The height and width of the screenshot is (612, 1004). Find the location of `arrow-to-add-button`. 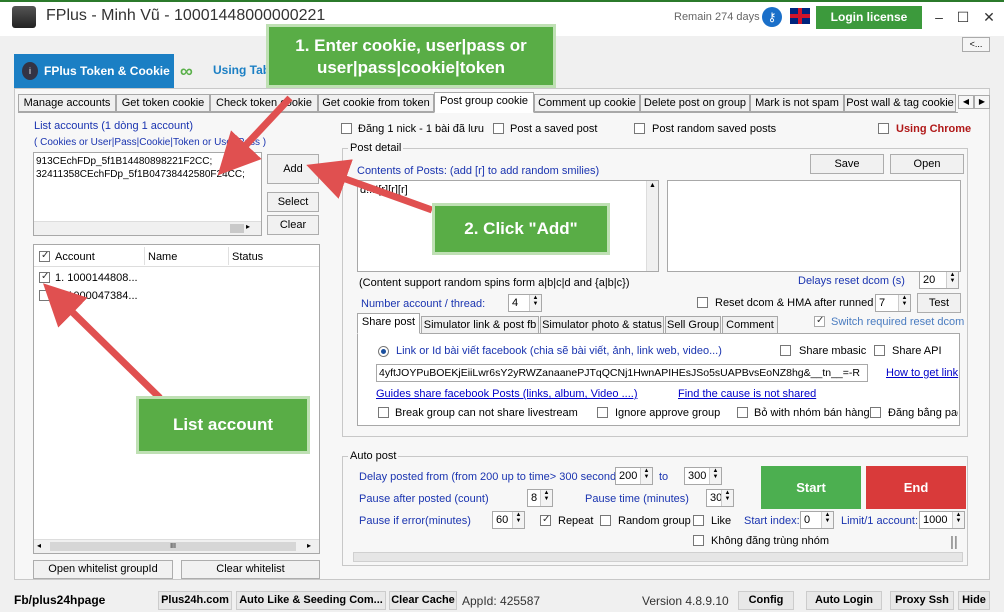

arrow-to-add-button is located at coordinates (370, 186).